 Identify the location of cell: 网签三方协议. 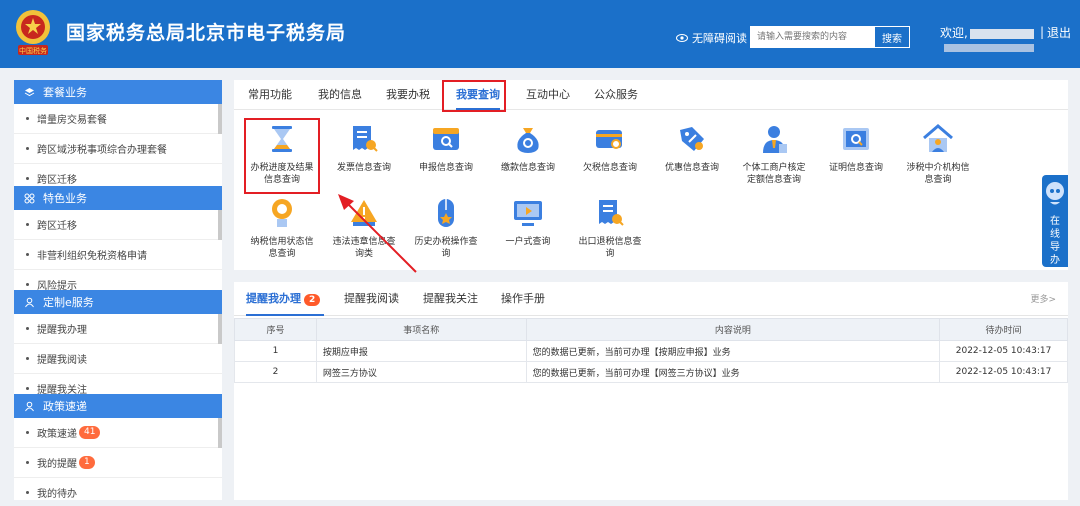
(421, 372).